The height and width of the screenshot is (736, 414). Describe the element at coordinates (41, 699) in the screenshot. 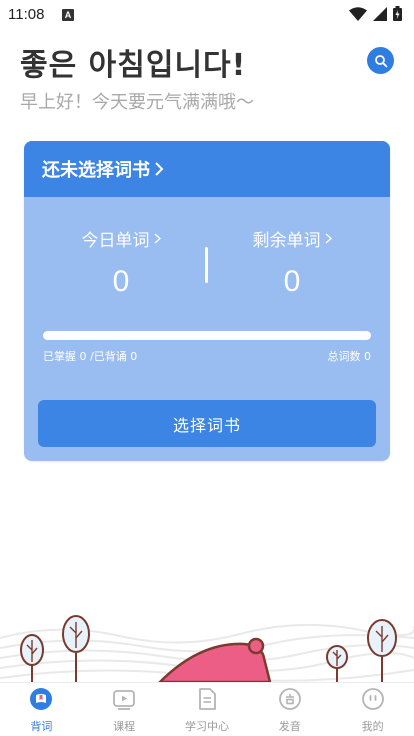

I see `book-bookmark-icon` at that location.